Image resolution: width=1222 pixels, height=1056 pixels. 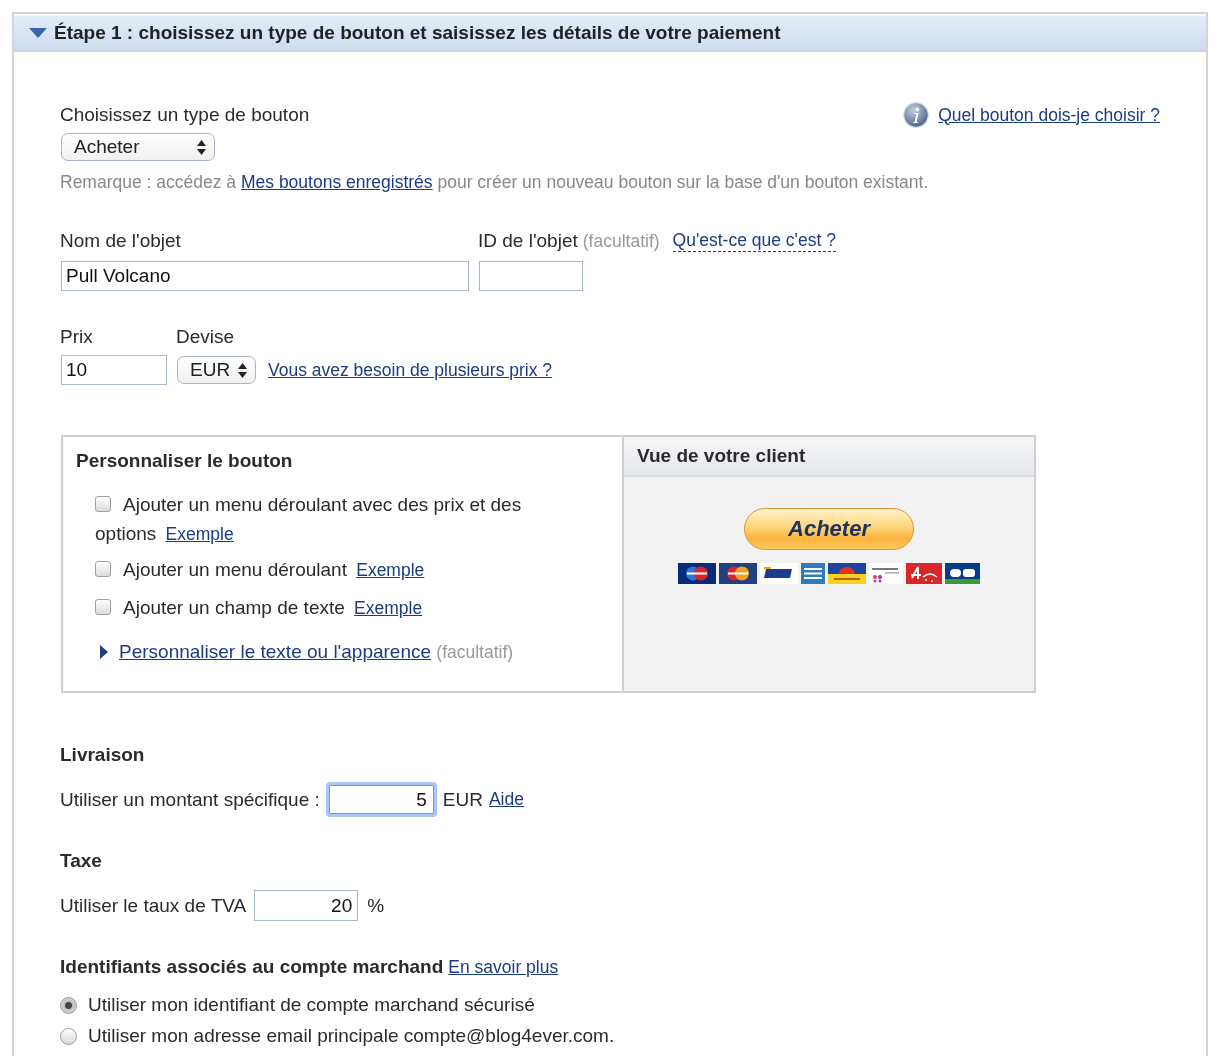 What do you see at coordinates (506, 799) in the screenshot?
I see `help-link: Aide` at bounding box center [506, 799].